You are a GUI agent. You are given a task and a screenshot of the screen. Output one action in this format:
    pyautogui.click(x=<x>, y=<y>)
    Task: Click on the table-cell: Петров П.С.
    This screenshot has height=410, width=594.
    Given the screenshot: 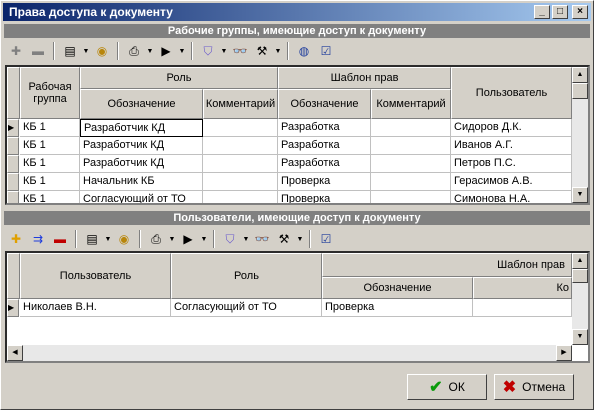 What is the action you would take?
    pyautogui.click(x=511, y=164)
    